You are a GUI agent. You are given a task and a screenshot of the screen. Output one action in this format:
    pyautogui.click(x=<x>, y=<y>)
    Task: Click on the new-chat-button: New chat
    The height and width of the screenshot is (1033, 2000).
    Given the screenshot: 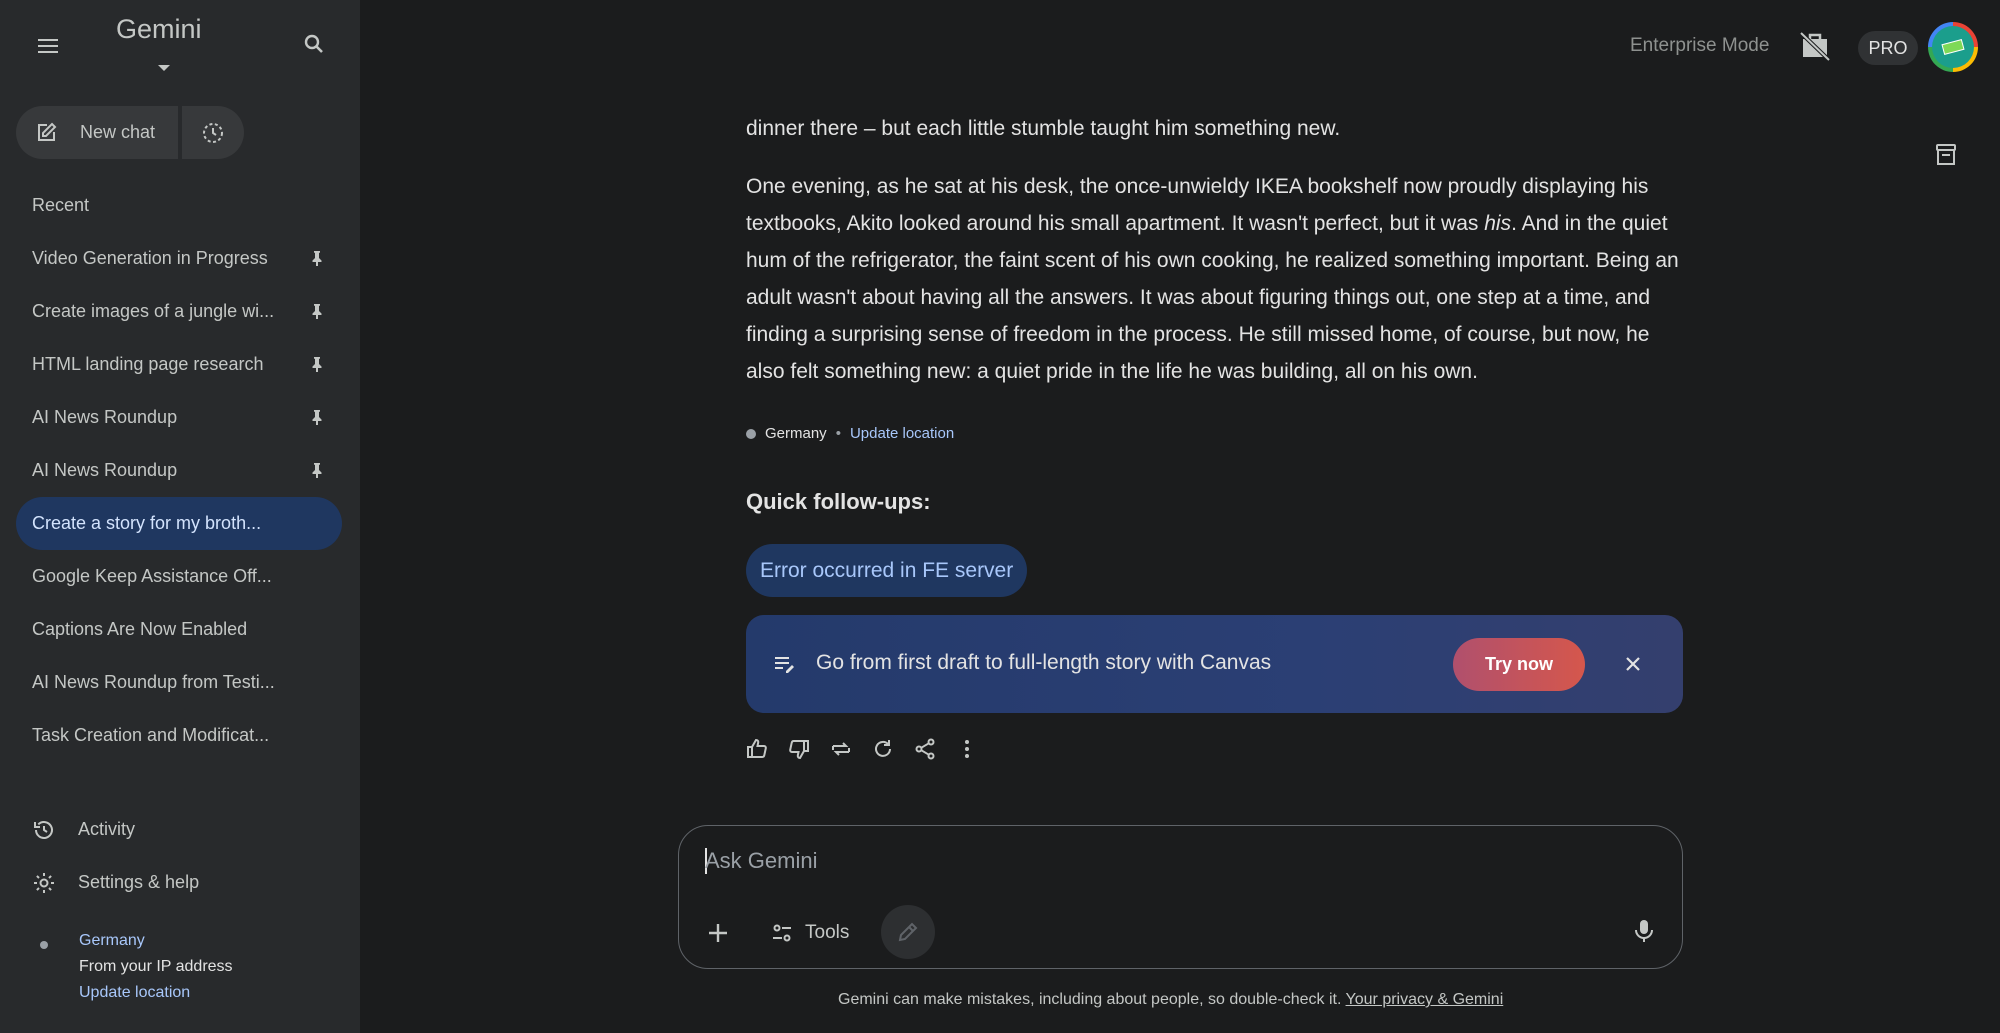 What is the action you would take?
    pyautogui.click(x=97, y=132)
    